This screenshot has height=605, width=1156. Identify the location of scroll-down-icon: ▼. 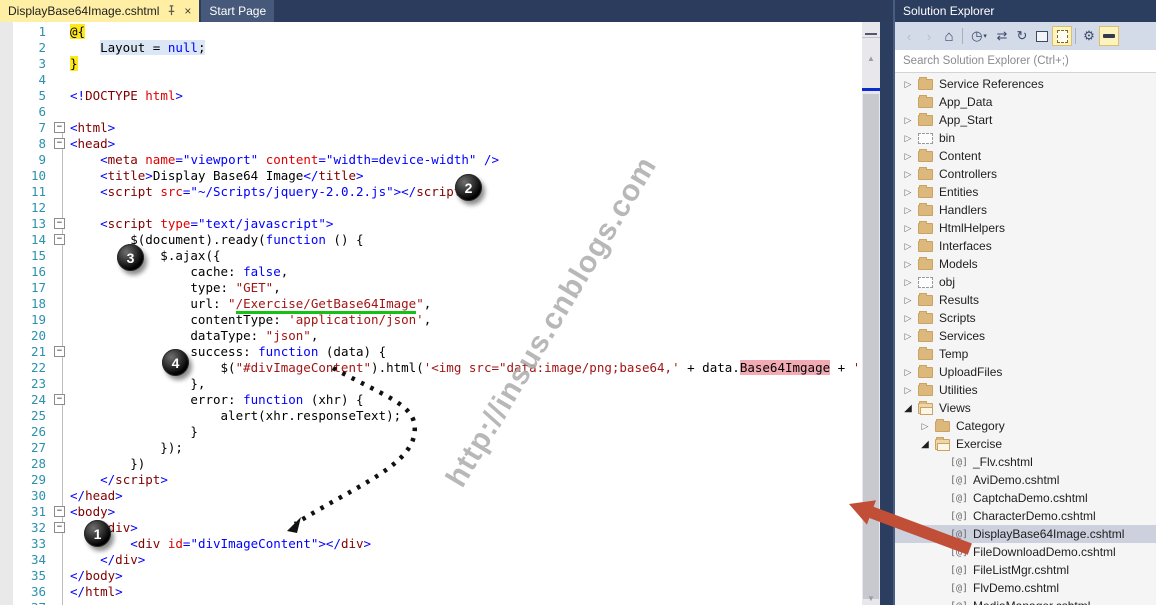
(871, 598).